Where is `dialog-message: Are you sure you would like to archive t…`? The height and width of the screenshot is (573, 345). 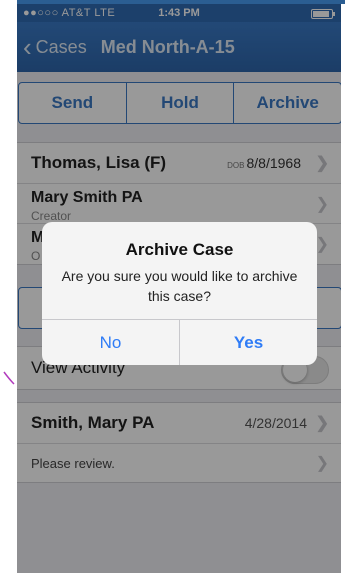 dialog-message: Are you sure you would like to archive t… is located at coordinates (179, 286).